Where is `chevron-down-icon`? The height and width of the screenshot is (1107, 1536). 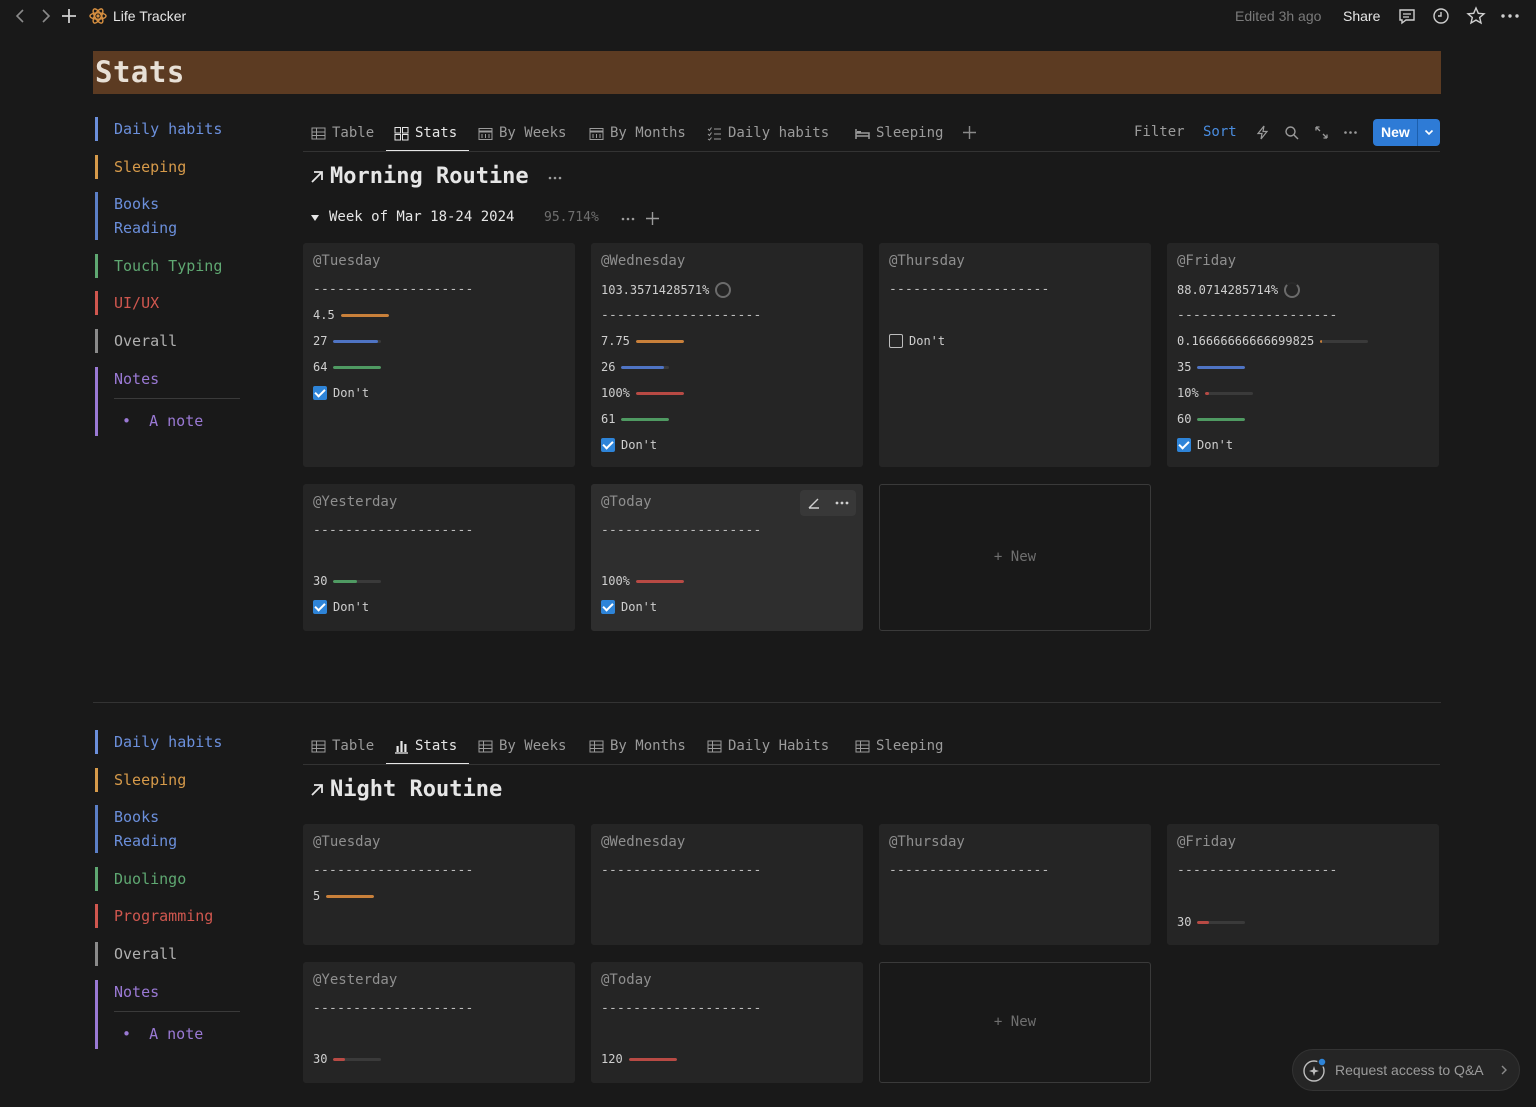 chevron-down-icon is located at coordinates (1429, 132).